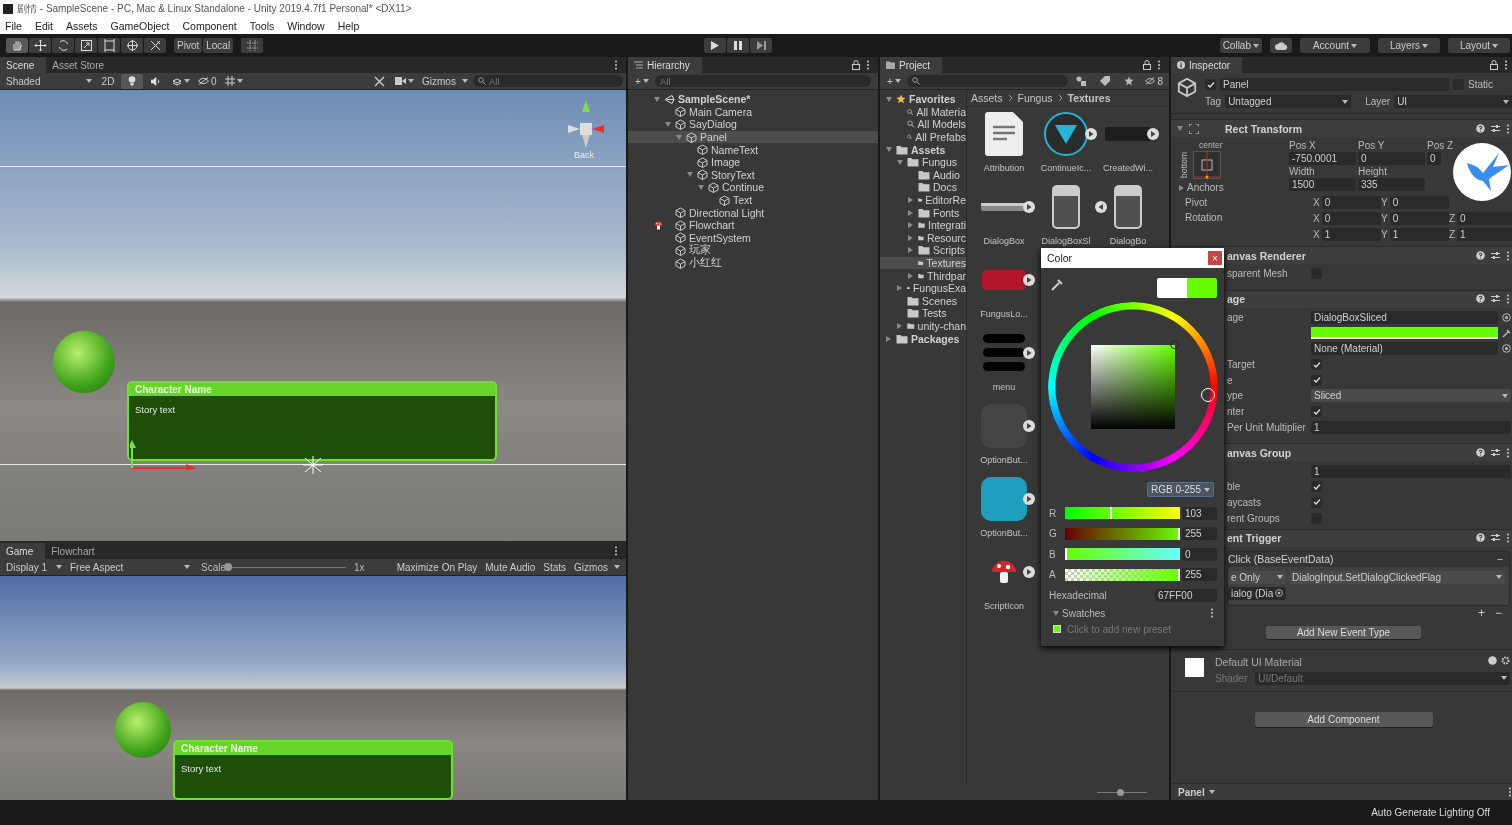 This screenshot has width=1512, height=825. Describe the element at coordinates (738, 45) in the screenshot. I see `pause-button` at that location.